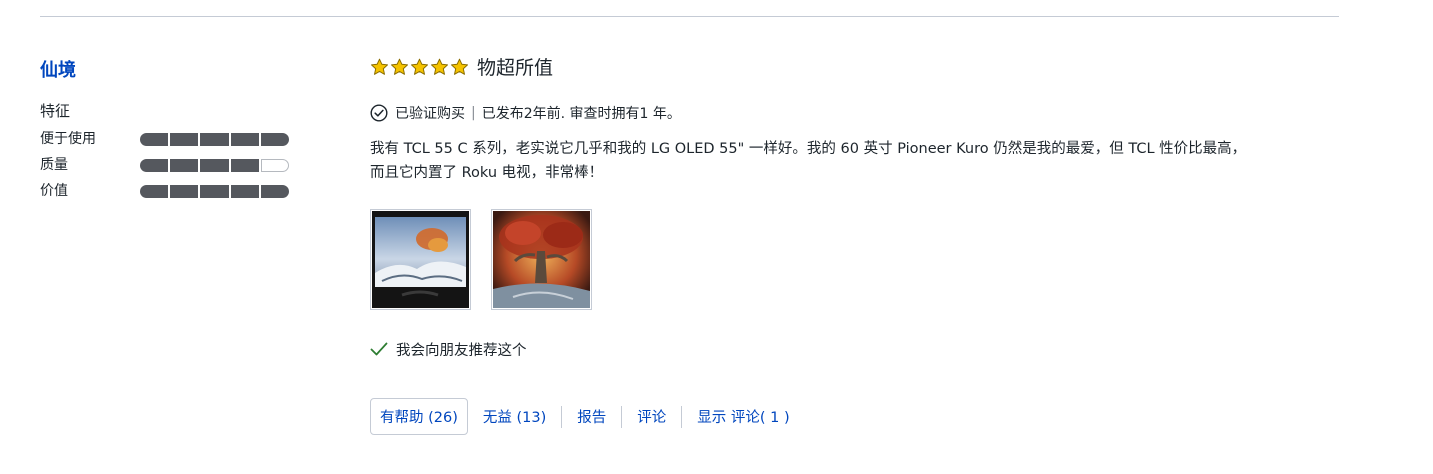 The height and width of the screenshot is (474, 1433). I want to click on tv-screen-photo-icon, so click(420, 259).